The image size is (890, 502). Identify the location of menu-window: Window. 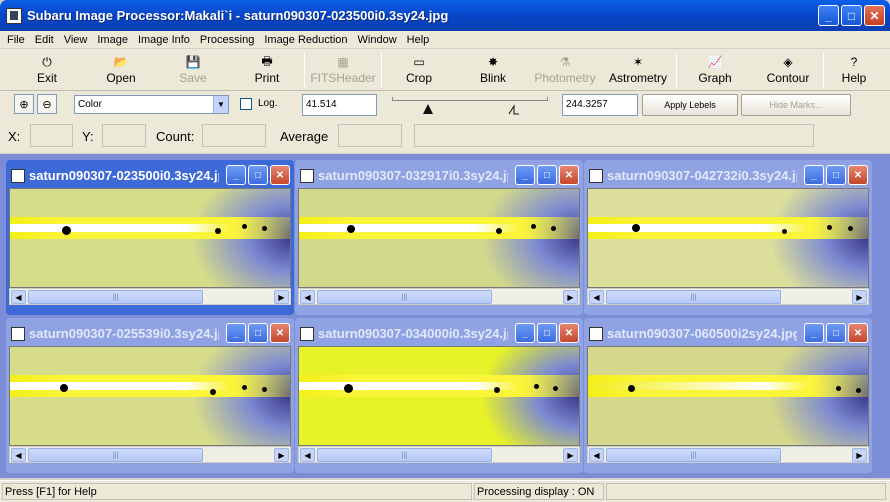
(377, 40).